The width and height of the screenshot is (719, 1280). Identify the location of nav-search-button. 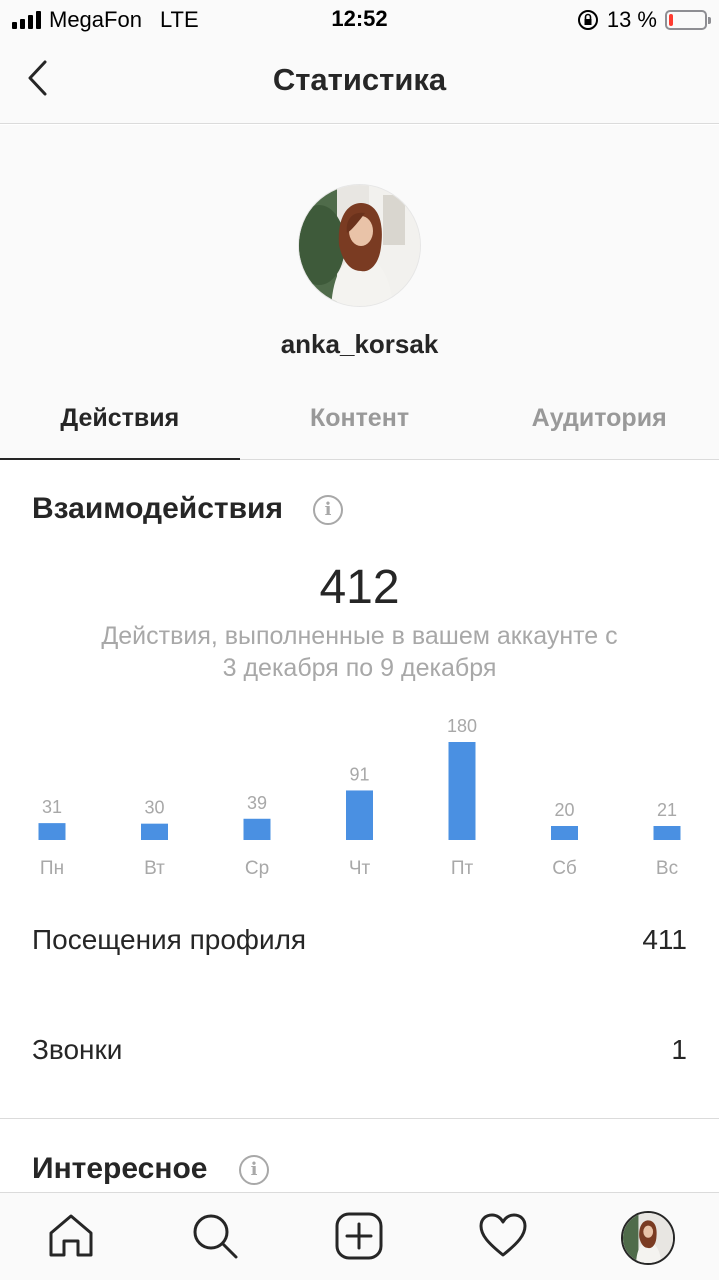
(215, 1236).